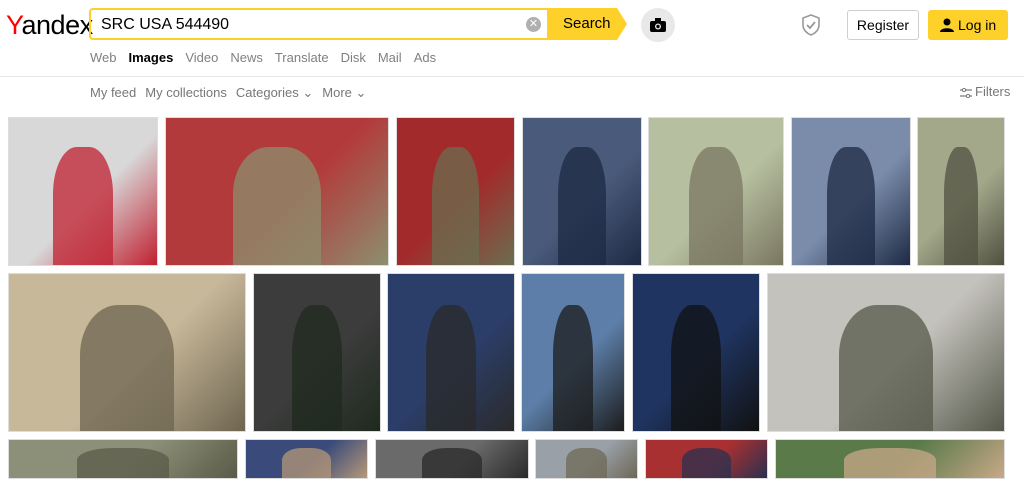  I want to click on tab-images: Images, so click(151, 57).